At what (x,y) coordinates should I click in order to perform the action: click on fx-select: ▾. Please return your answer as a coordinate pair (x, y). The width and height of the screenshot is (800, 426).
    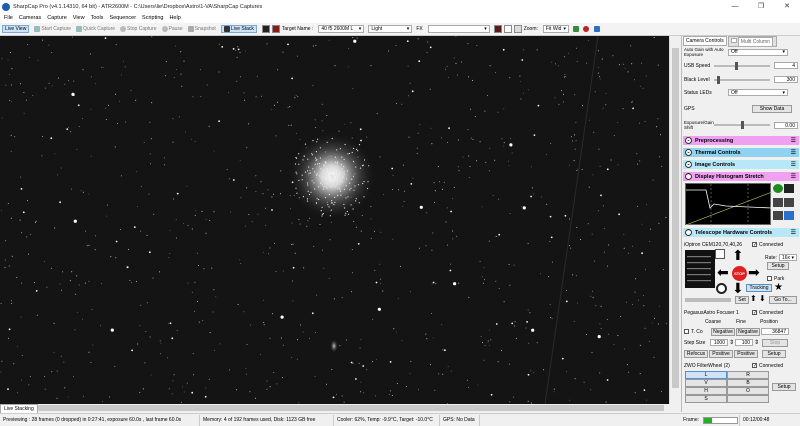
    Looking at the image, I should click on (458, 29).